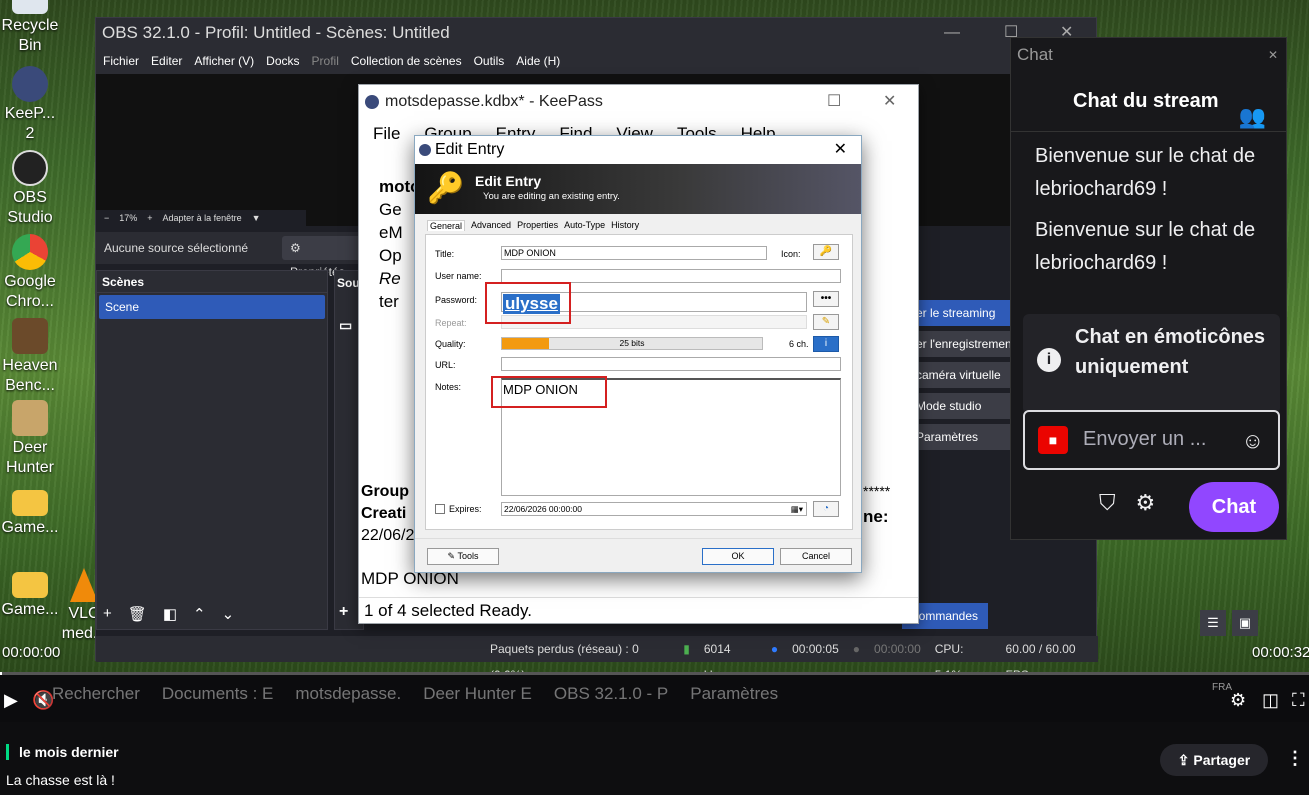 The image size is (1309, 795). Describe the element at coordinates (962, 437) in the screenshot. I see `settings-button: Paramètres` at that location.